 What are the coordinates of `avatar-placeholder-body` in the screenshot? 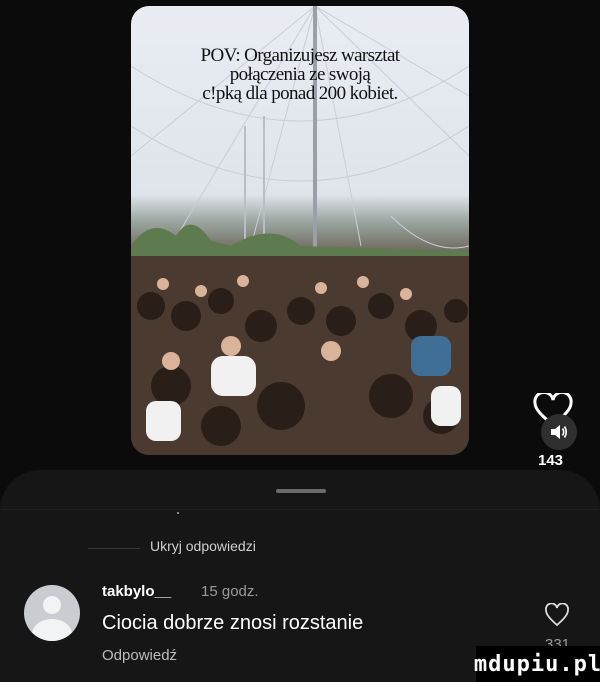 It's located at (52, 630).